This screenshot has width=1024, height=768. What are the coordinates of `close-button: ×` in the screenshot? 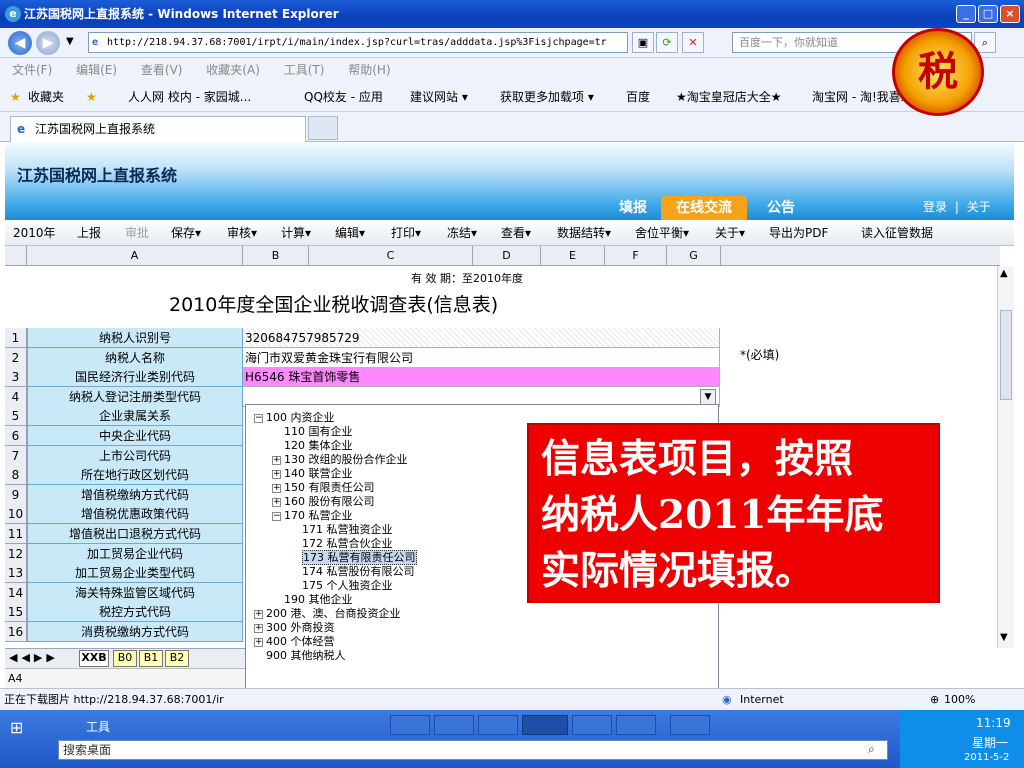 It's located at (1010, 14).